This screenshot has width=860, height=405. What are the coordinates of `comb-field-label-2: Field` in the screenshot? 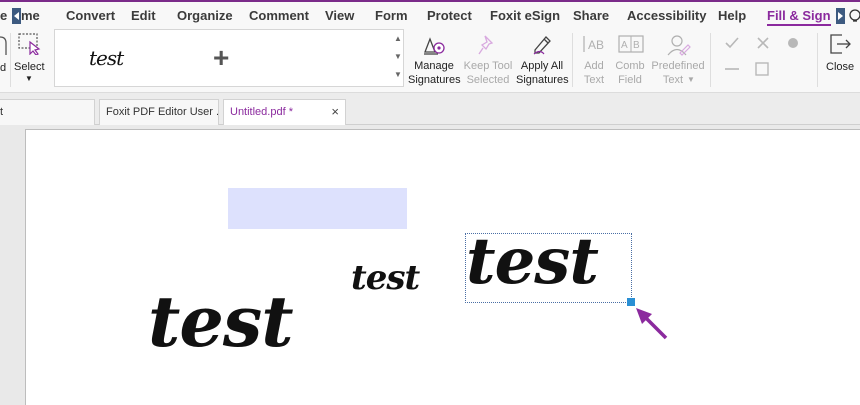 It's located at (630, 80).